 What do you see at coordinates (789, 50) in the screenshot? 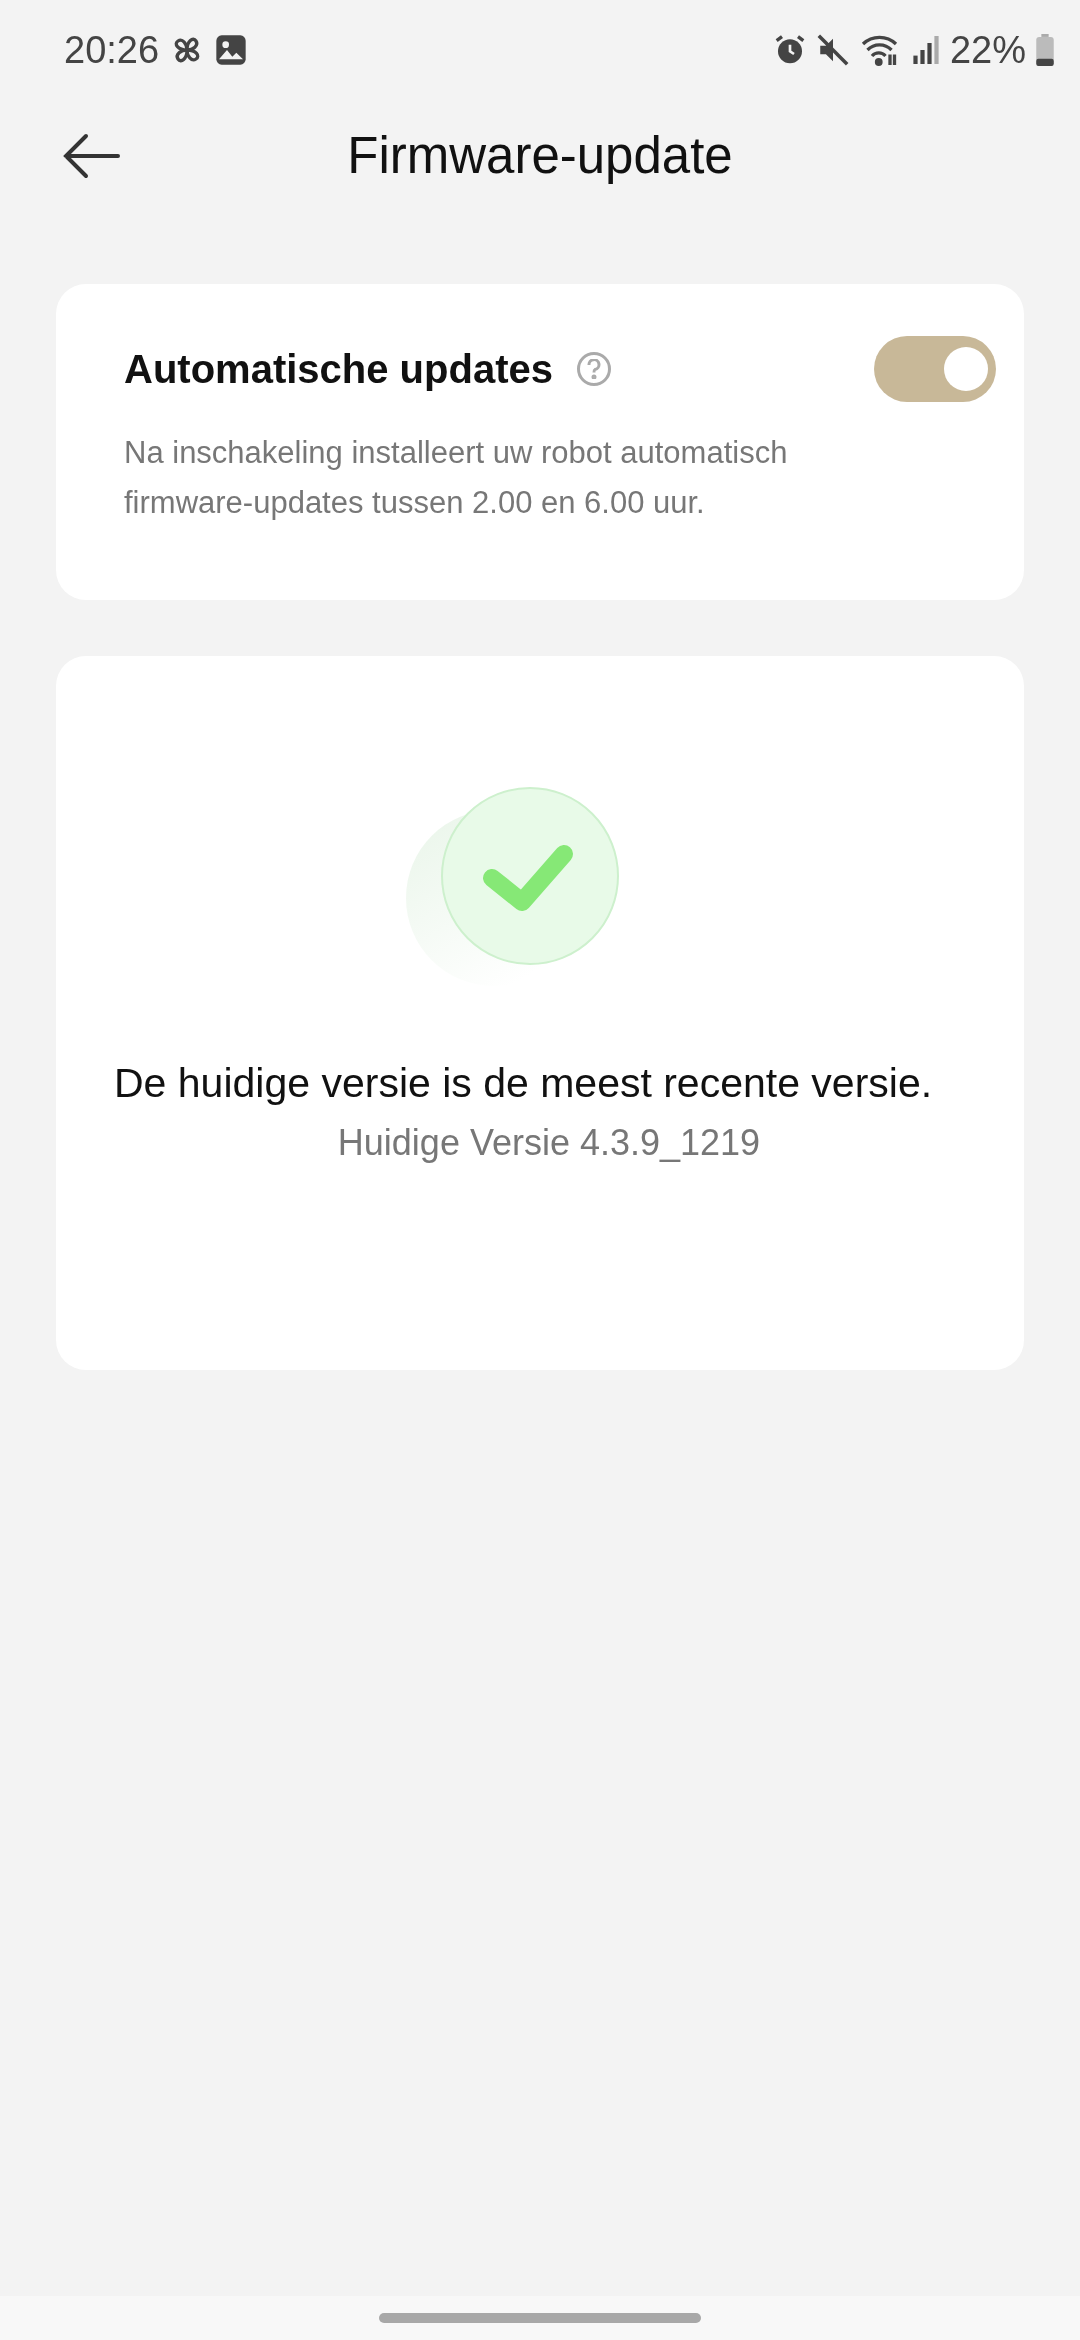
I see `alarm-icon` at bounding box center [789, 50].